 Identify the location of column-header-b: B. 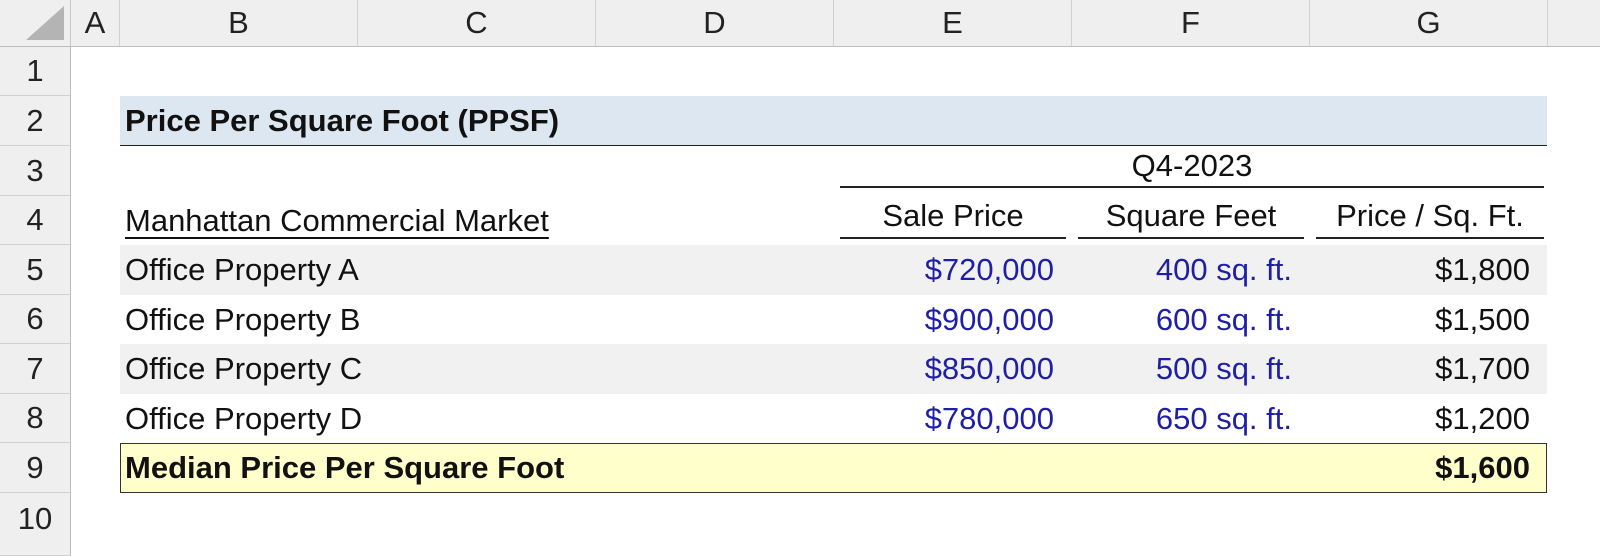
(239, 23).